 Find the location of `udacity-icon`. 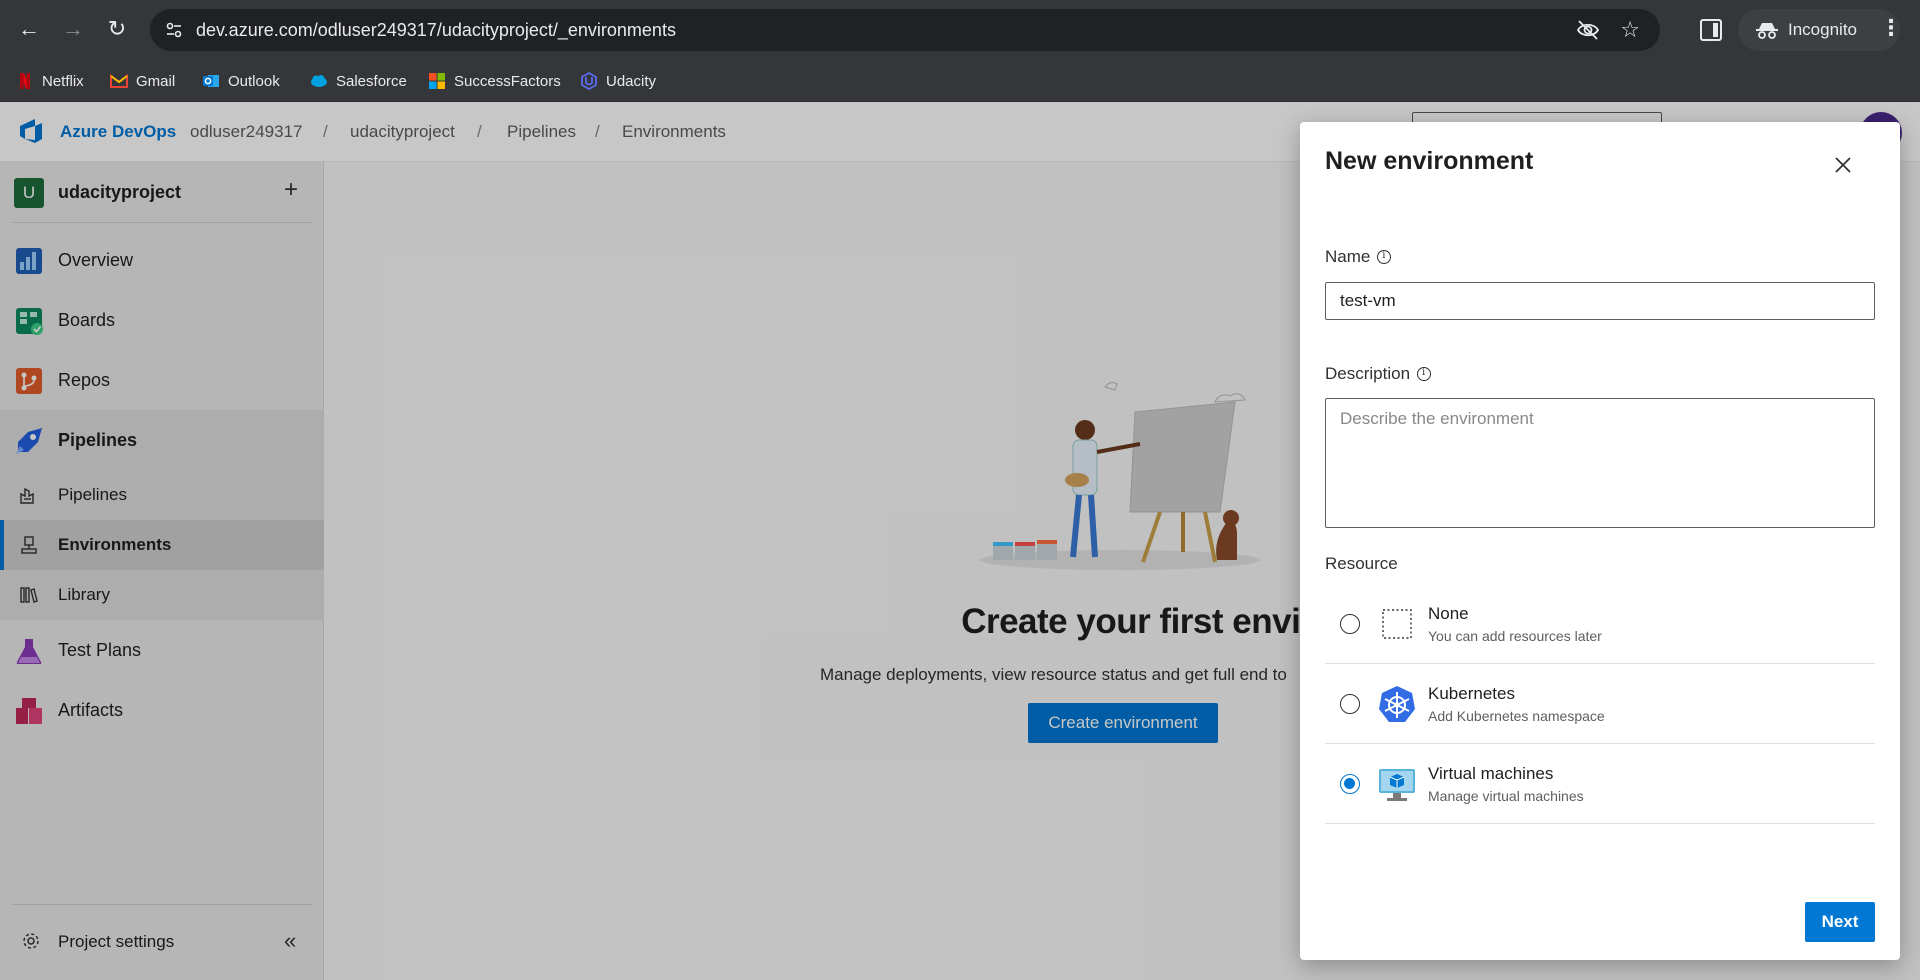

udacity-icon is located at coordinates (589, 81).